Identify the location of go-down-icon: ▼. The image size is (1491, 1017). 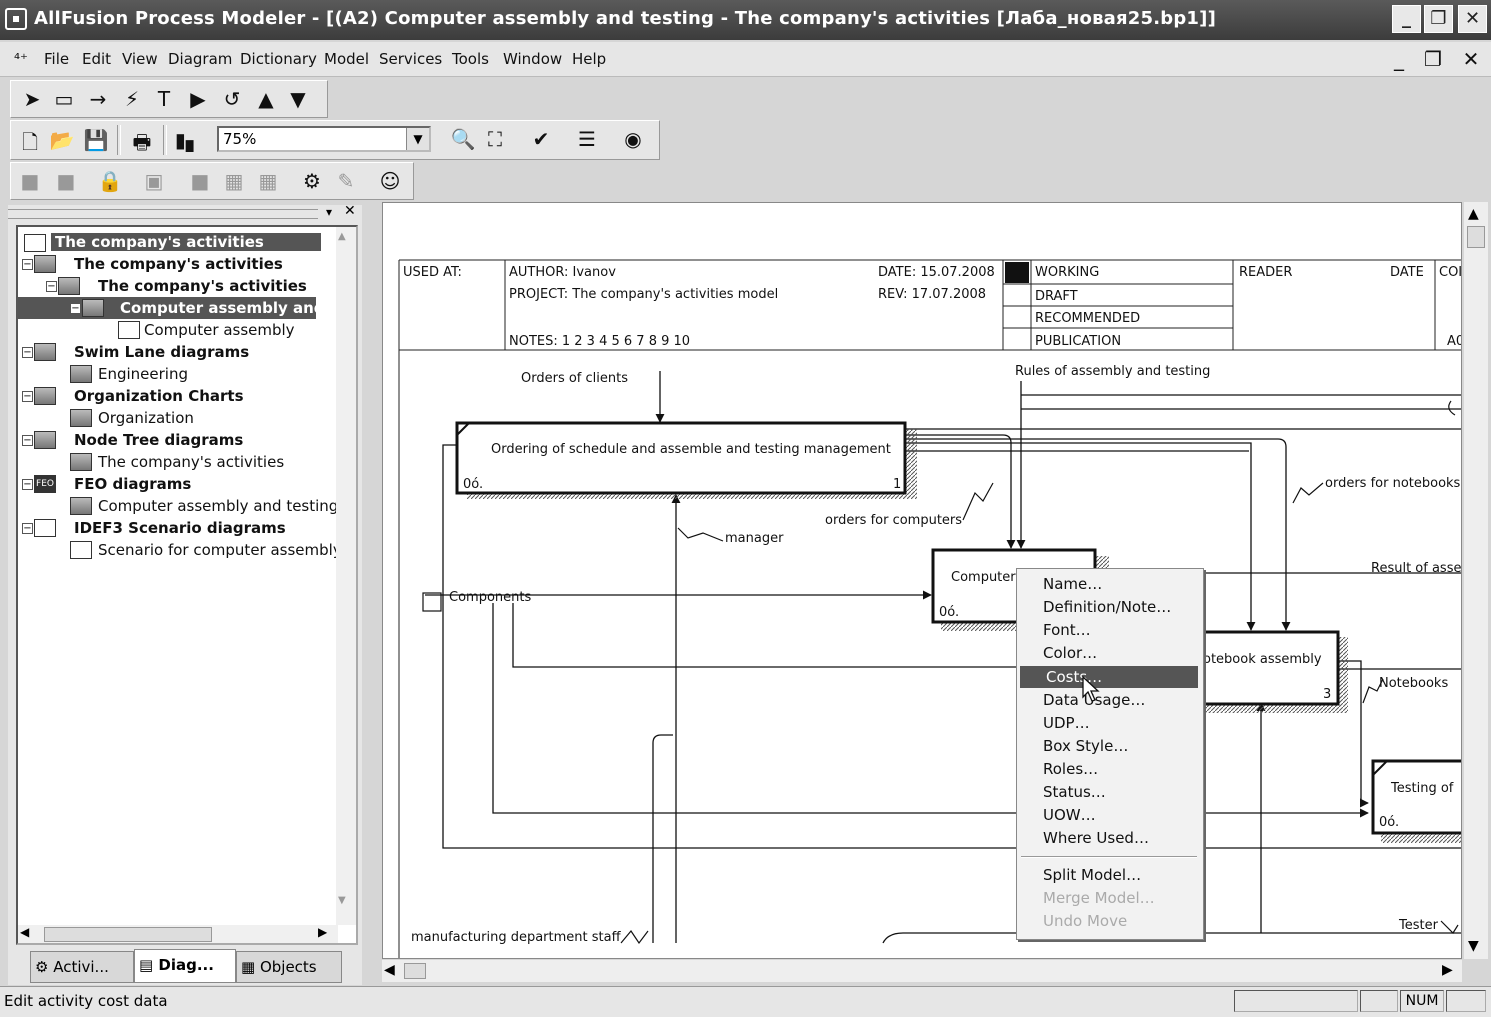
(298, 99).